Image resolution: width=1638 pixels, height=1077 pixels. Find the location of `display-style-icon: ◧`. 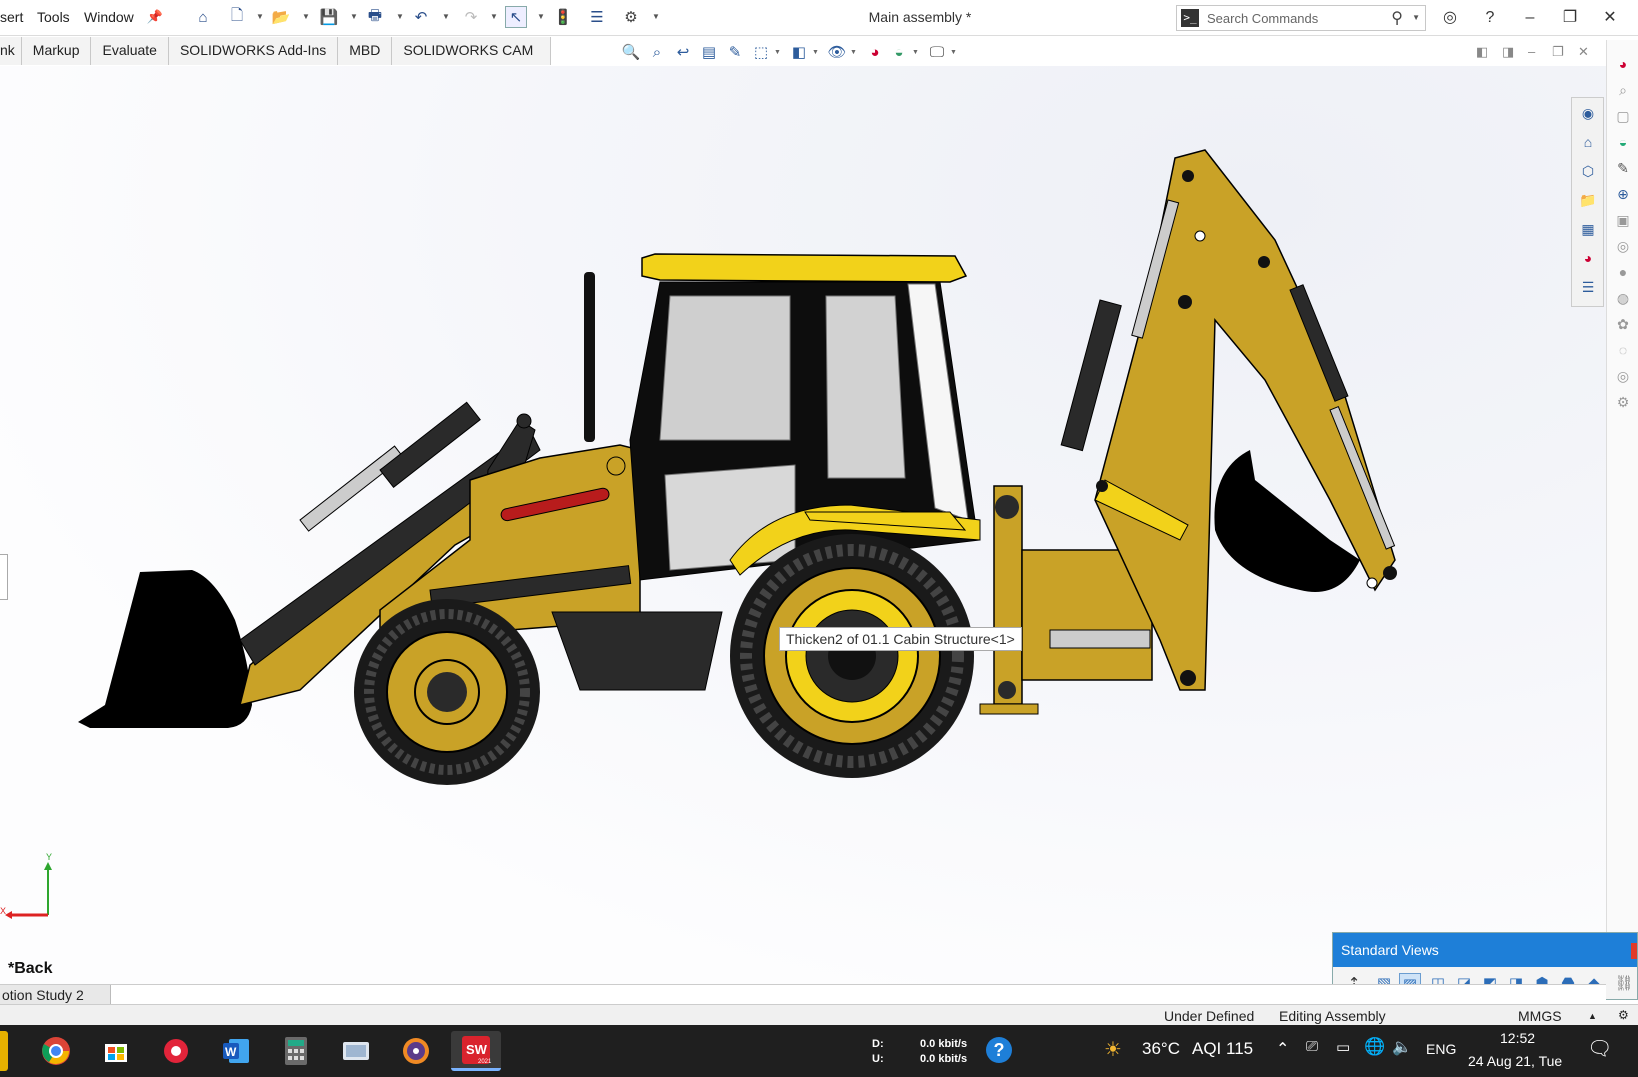

display-style-icon: ◧ is located at coordinates (799, 53).